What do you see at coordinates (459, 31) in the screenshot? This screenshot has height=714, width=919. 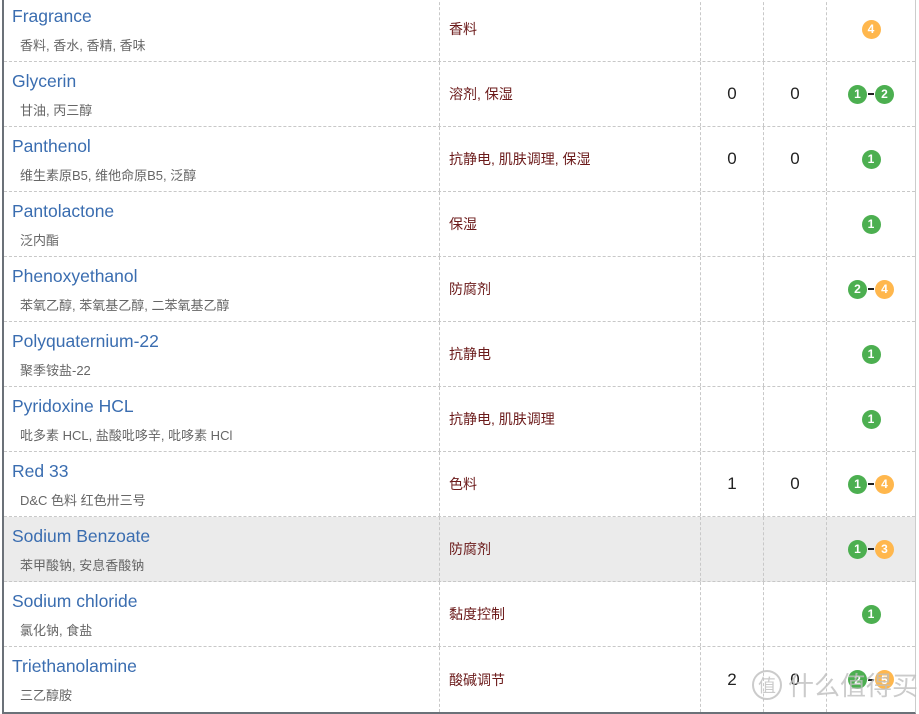 I see `table-row: Fragrance 香料, 香水, 香精, 香味 香料 4` at bounding box center [459, 31].